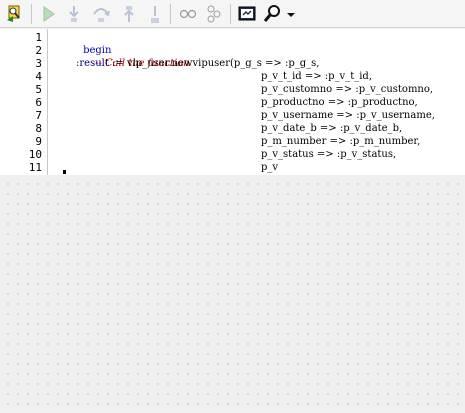 The height and width of the screenshot is (413, 465). What do you see at coordinates (92, 63) in the screenshot?
I see `bind-variable: :result` at bounding box center [92, 63].